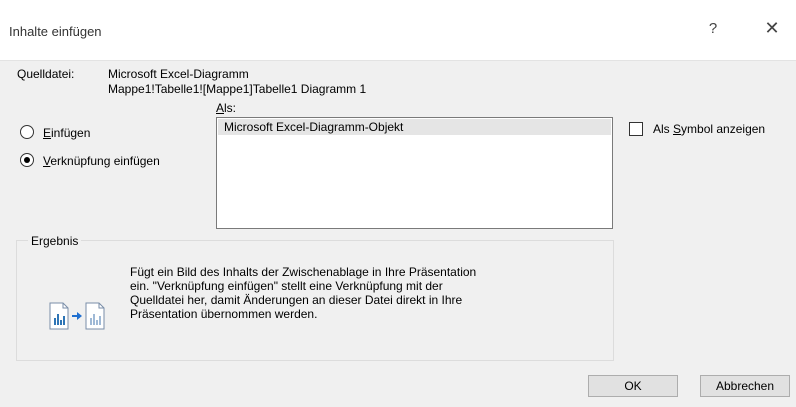 The width and height of the screenshot is (796, 407). What do you see at coordinates (27, 160) in the screenshot?
I see `paste-link-radio` at bounding box center [27, 160].